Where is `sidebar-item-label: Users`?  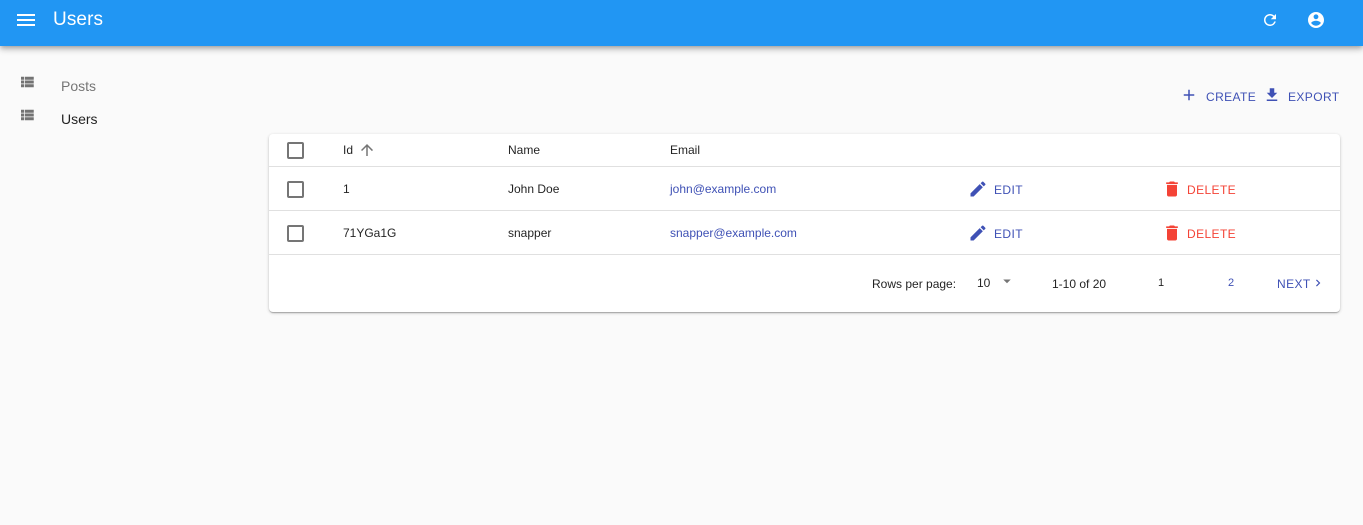 sidebar-item-label: Users is located at coordinates (79, 119).